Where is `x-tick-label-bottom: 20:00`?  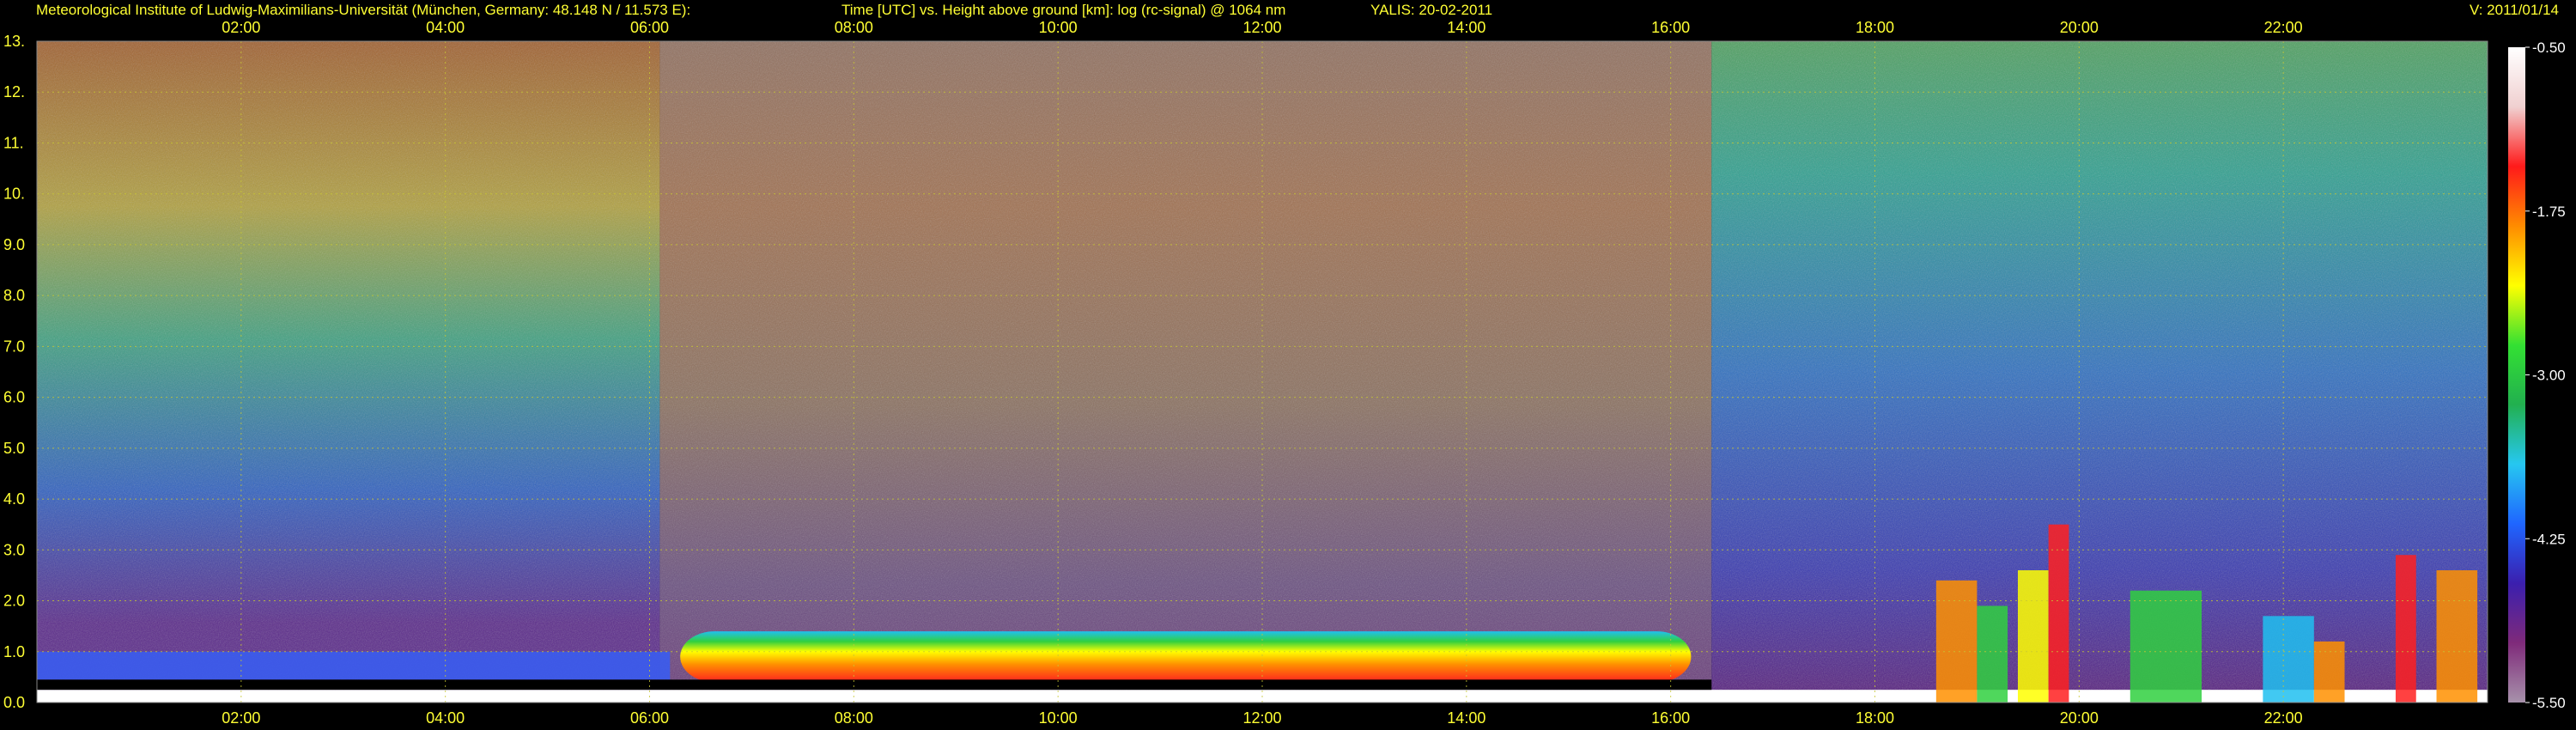
x-tick-label-bottom: 20:00 is located at coordinates (2079, 718).